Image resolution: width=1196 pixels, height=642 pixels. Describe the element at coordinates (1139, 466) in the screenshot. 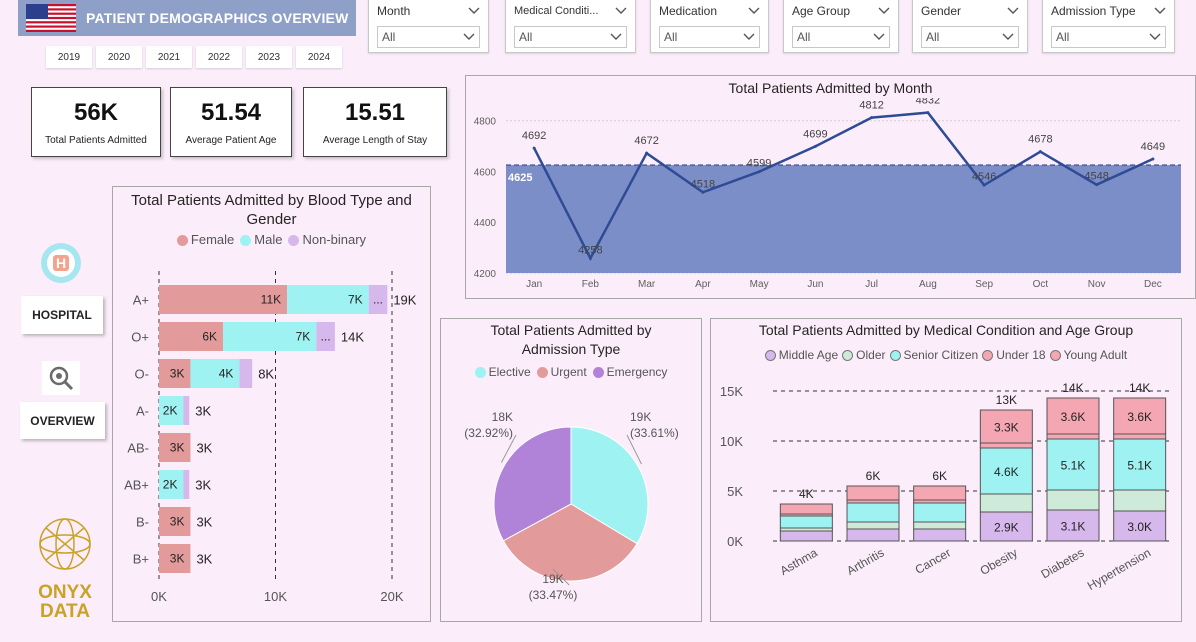

I see `bar-data-label: 5.1K` at that location.